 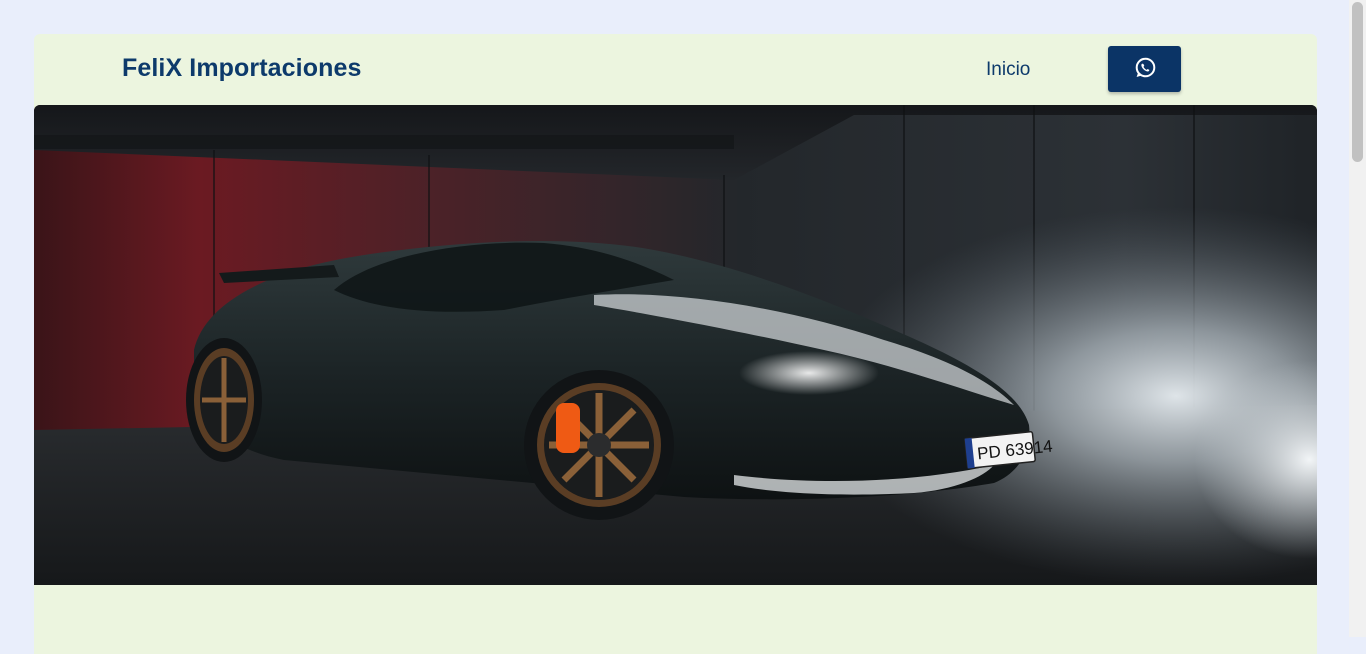 I want to click on brand-logo-text: FeliX Importaciones, so click(x=241, y=68).